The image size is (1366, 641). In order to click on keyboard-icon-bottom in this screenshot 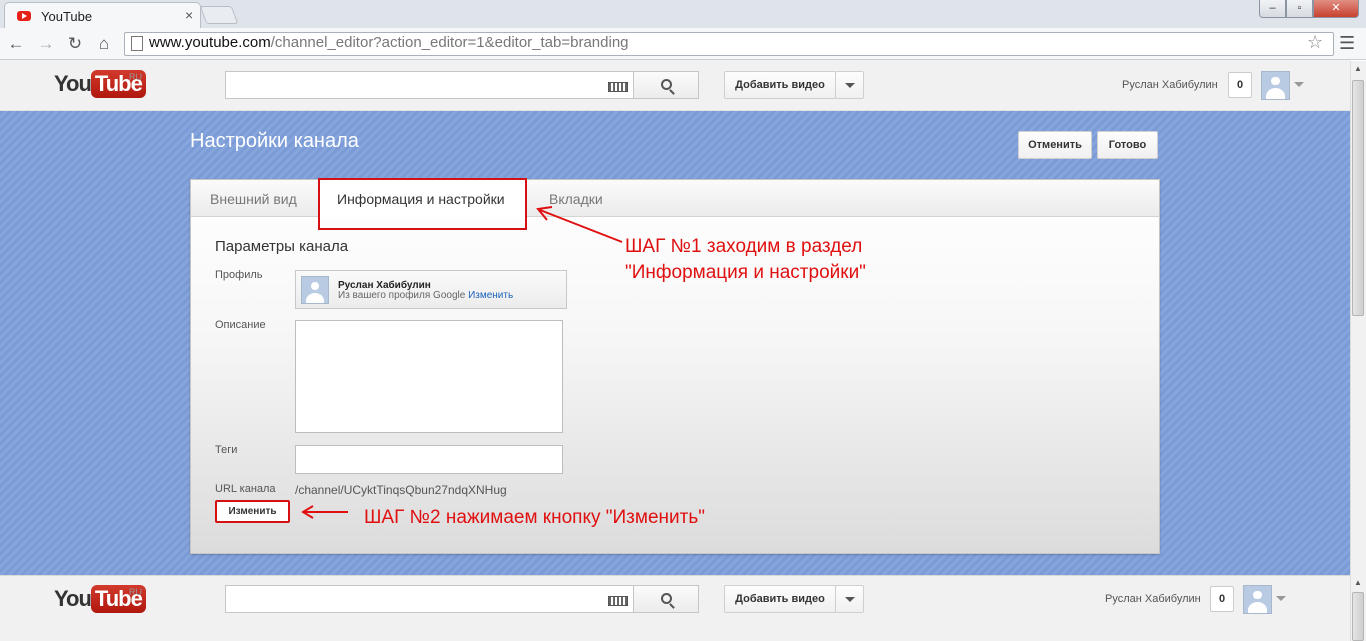, I will do `click(618, 601)`.